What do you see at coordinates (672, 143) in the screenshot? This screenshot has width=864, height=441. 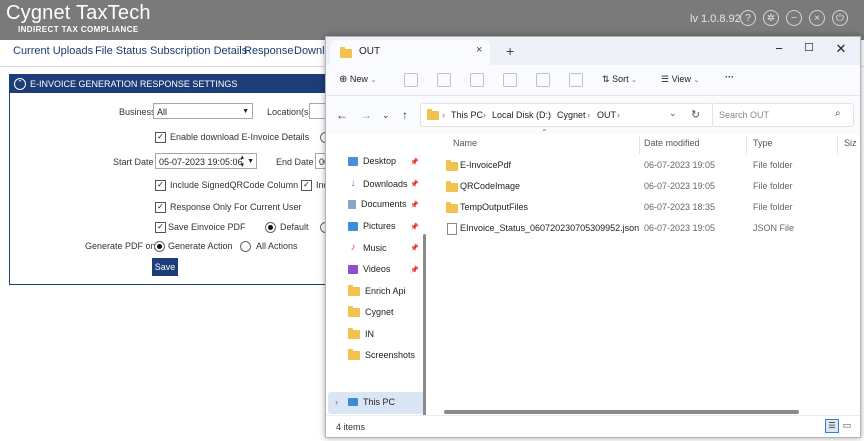 I see `column-header-date: Date modified` at bounding box center [672, 143].